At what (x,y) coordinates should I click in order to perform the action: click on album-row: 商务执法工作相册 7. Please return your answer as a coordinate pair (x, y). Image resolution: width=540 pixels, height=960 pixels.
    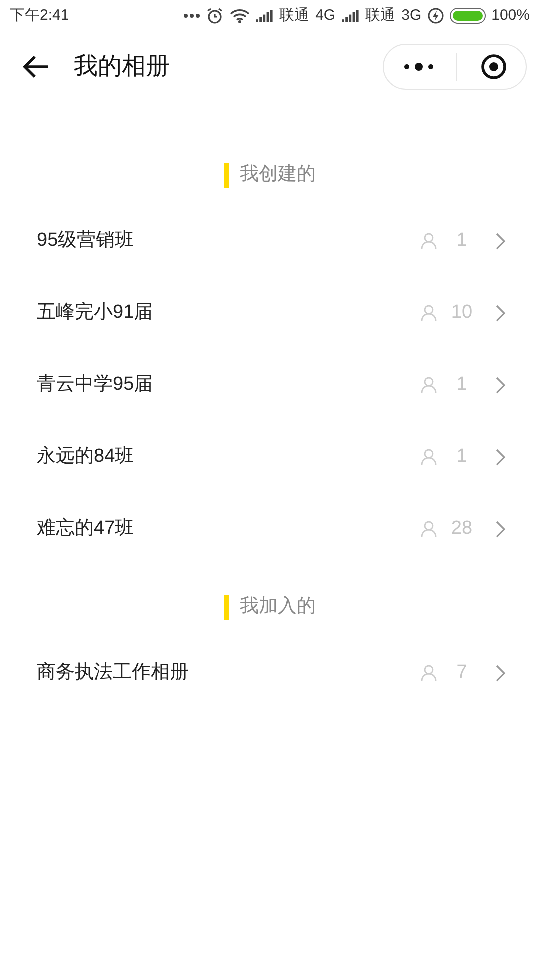
    Looking at the image, I should click on (270, 673).